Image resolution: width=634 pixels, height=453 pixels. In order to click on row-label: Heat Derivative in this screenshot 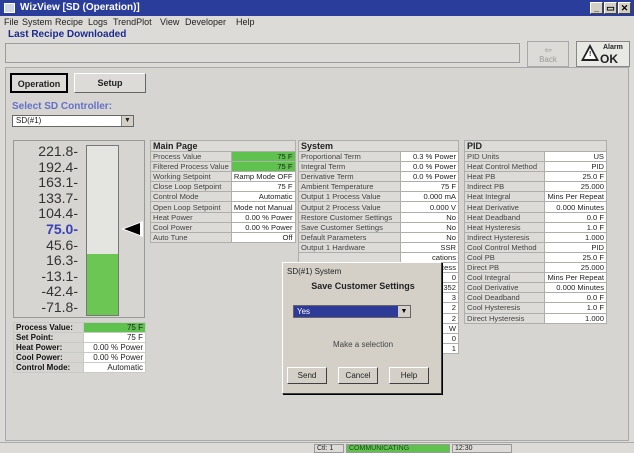, I will do `click(504, 207)`.